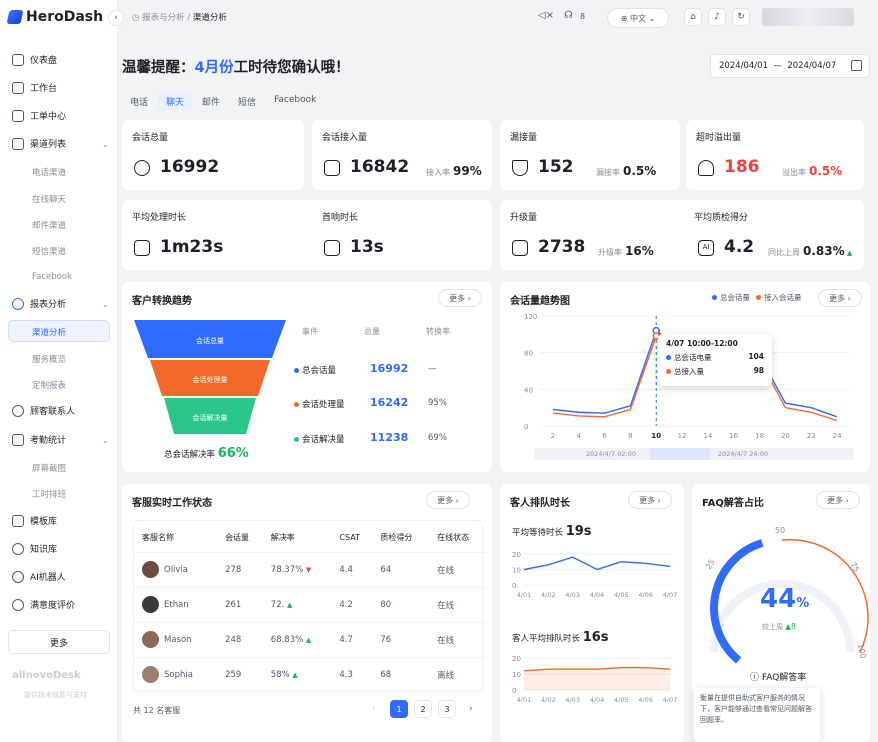  I want to click on resolve-value: 66%, so click(233, 453).